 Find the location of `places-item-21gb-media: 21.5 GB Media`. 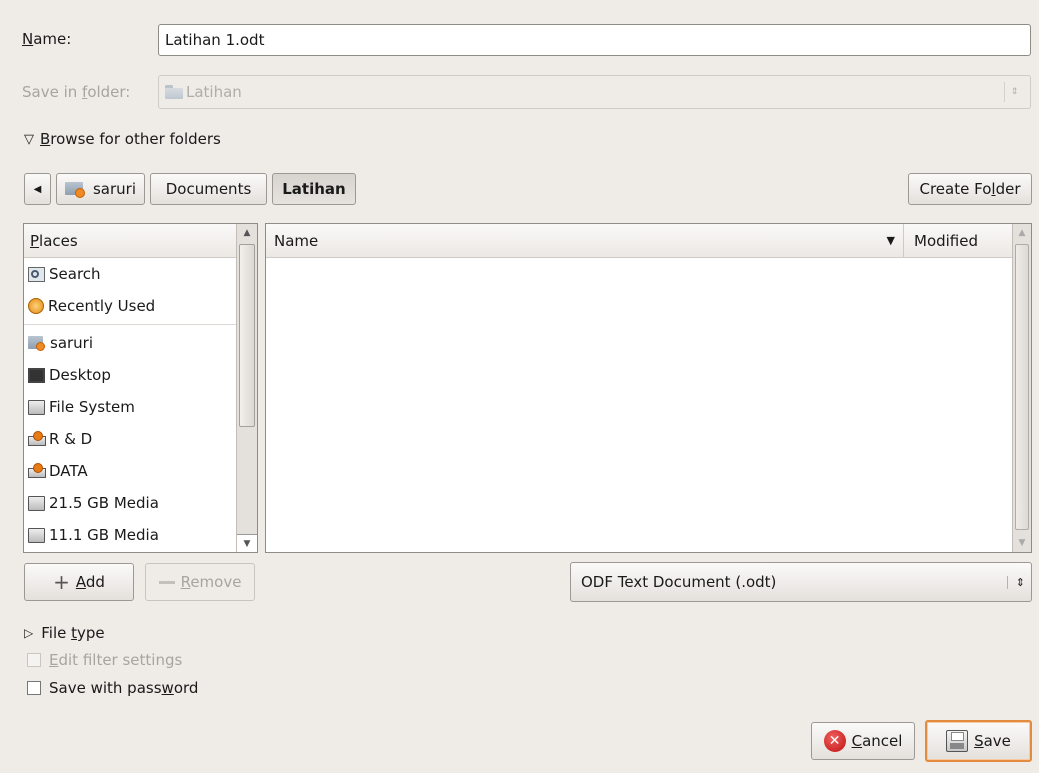

places-item-21gb-media: 21.5 GB Media is located at coordinates (130, 503).